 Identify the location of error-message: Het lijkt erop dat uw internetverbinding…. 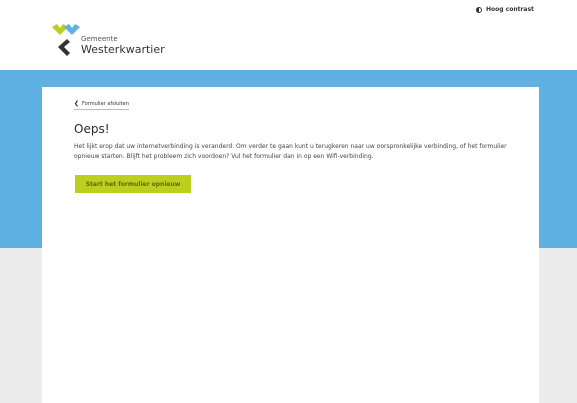
(290, 151).